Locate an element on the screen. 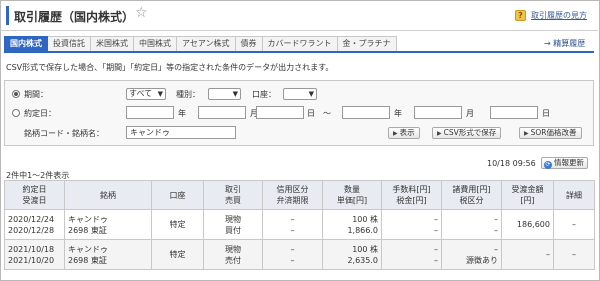 This screenshot has width=600, height=281. to-year-input is located at coordinates (366, 112).